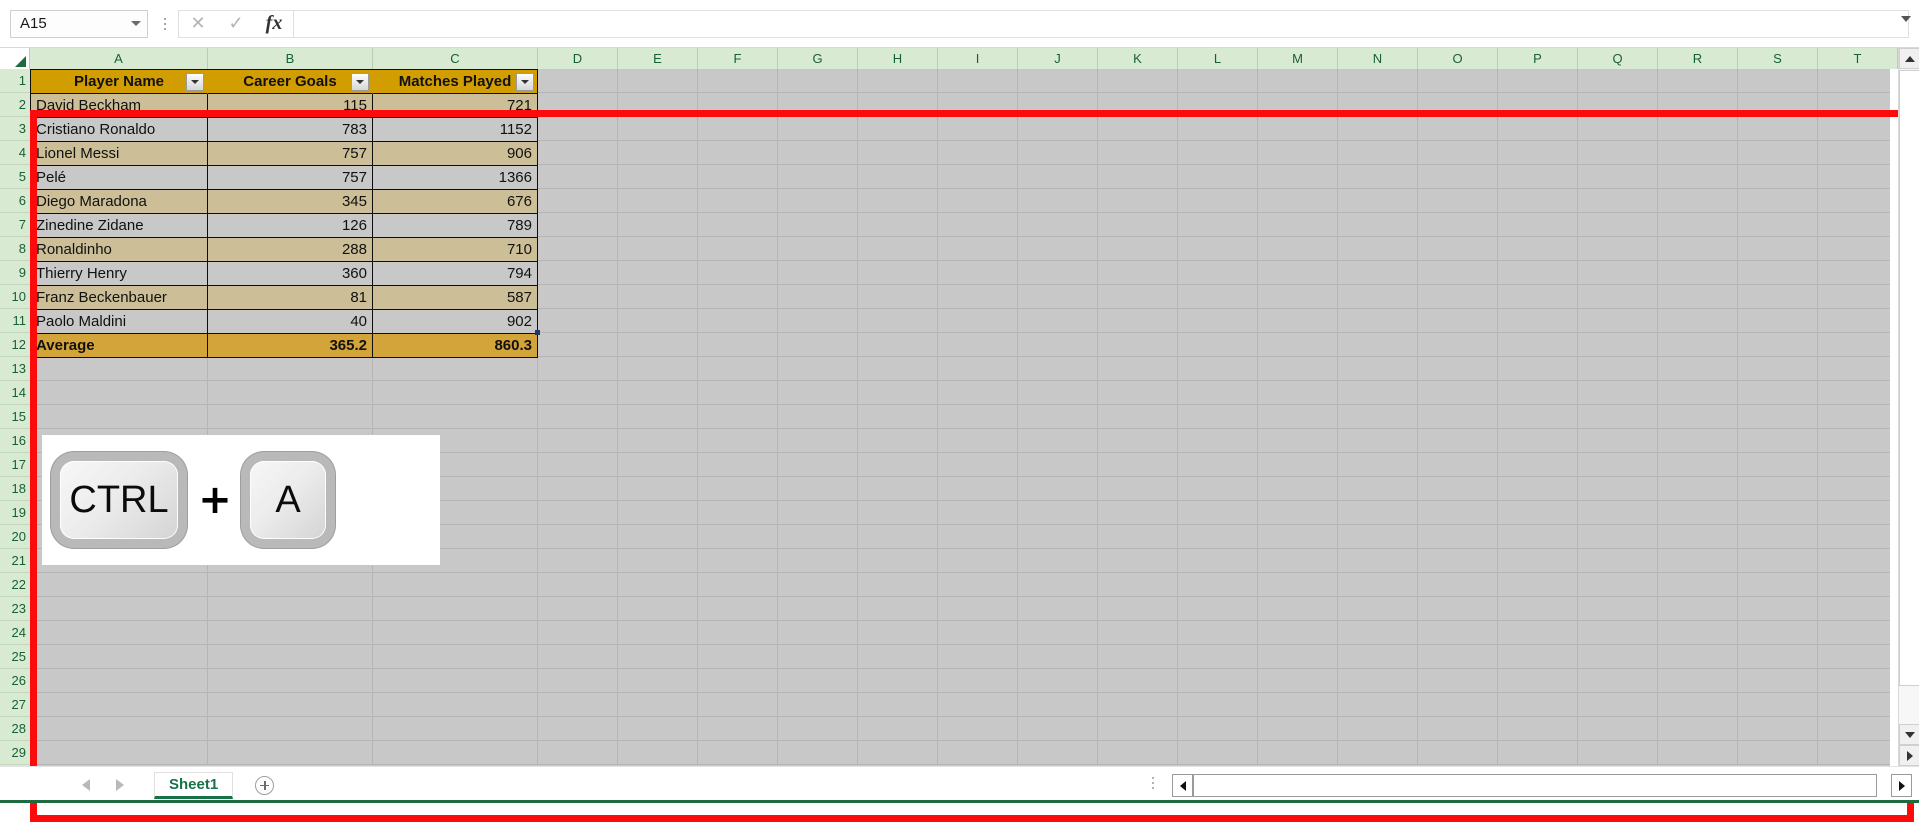 This screenshot has height=822, width=1919. What do you see at coordinates (1218, 536) in the screenshot?
I see `cell-L20` at bounding box center [1218, 536].